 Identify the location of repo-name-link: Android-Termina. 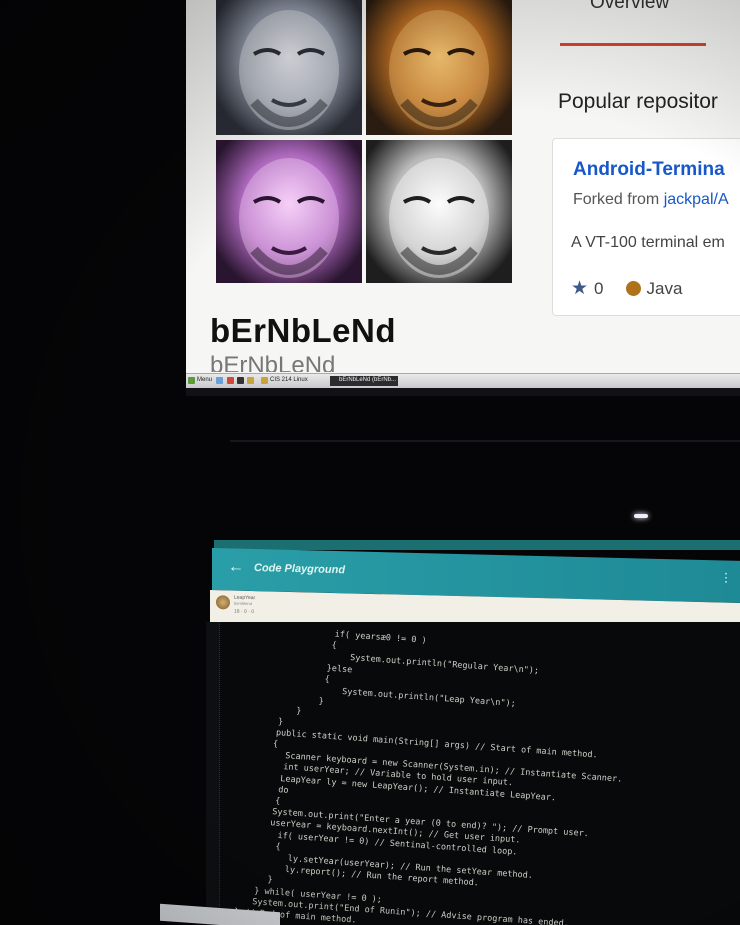
(649, 170).